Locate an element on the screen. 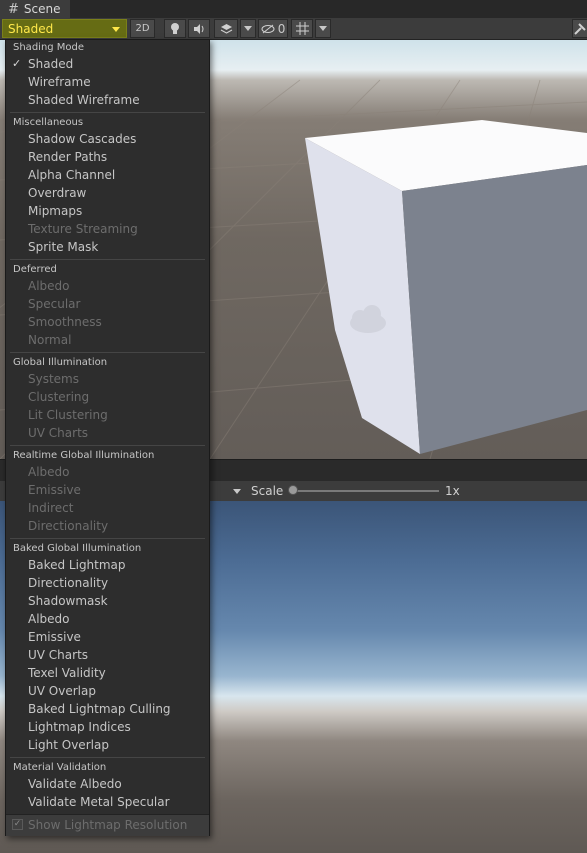 The height and width of the screenshot is (853, 587). scale-slider-thumb is located at coordinates (293, 490).